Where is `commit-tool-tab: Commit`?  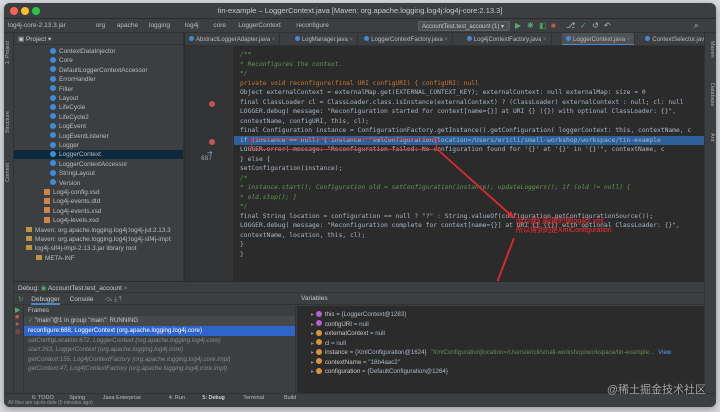
commit-tool-tab: Commit is located at coordinates (9, 172).